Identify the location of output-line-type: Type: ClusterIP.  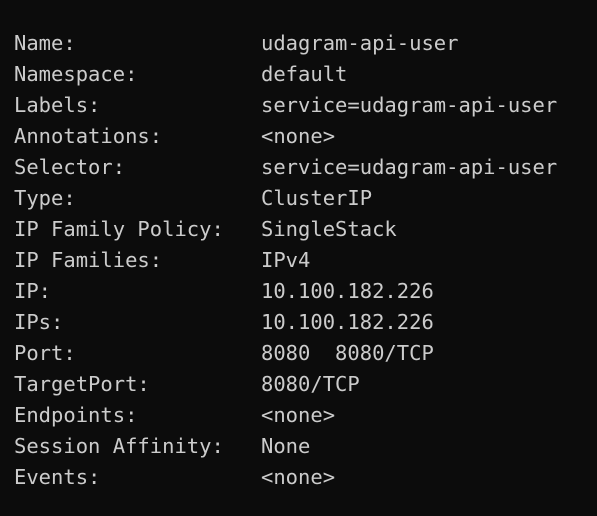
(305, 198).